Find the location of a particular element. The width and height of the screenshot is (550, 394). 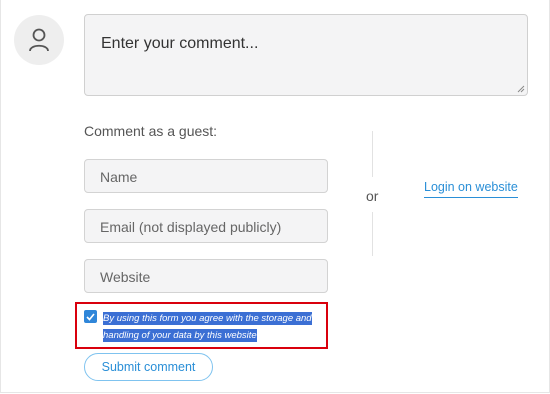

consent-text-line2: handling of your data by this website is located at coordinates (180, 335).